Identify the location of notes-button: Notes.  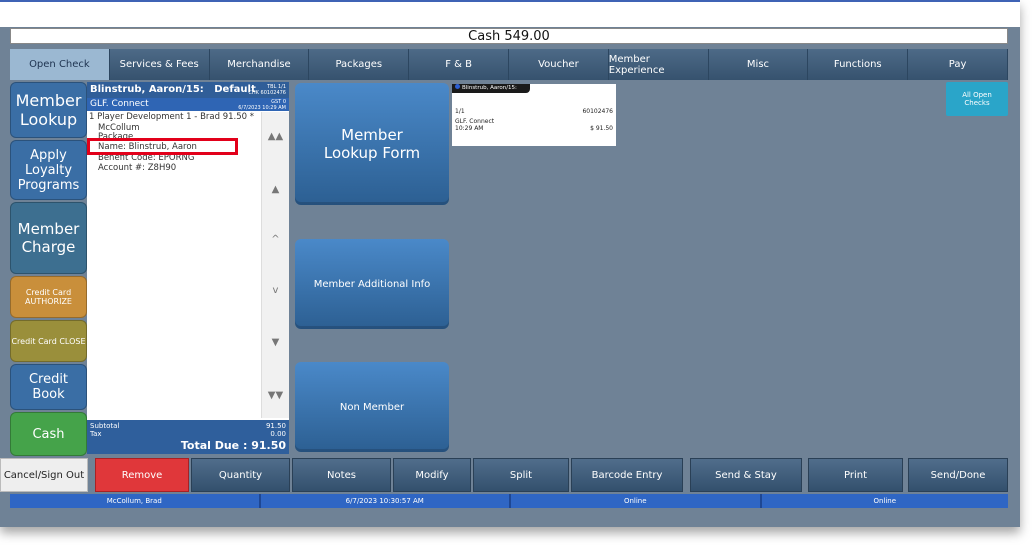
(341, 475).